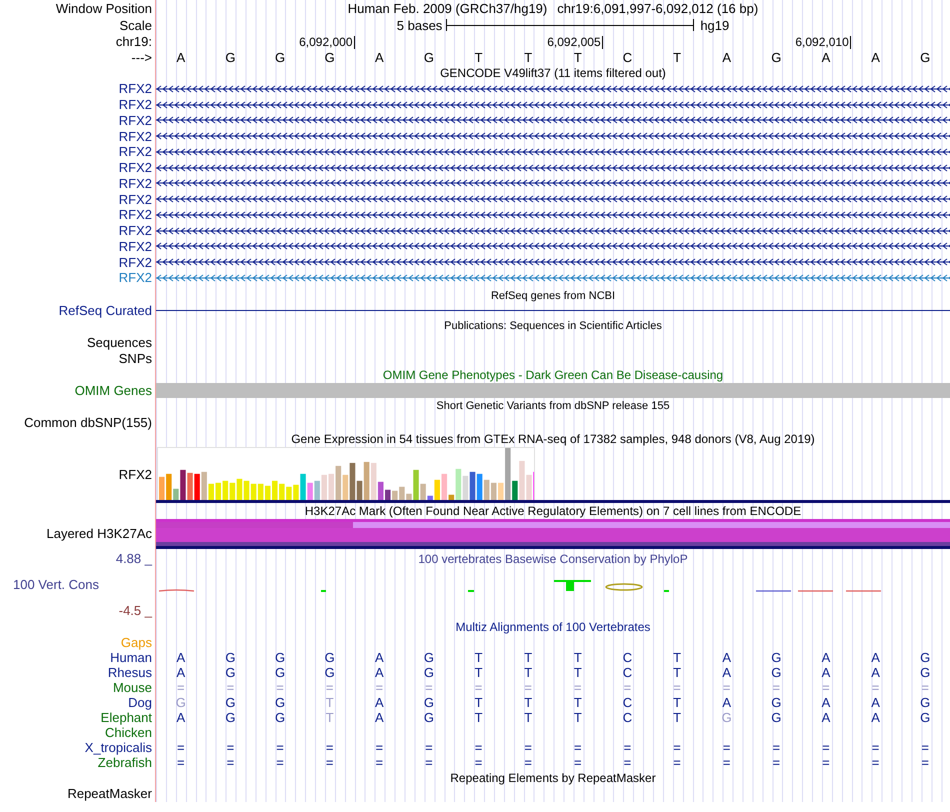  What do you see at coordinates (135, 359) in the screenshot?
I see `track-label: SNPs` at bounding box center [135, 359].